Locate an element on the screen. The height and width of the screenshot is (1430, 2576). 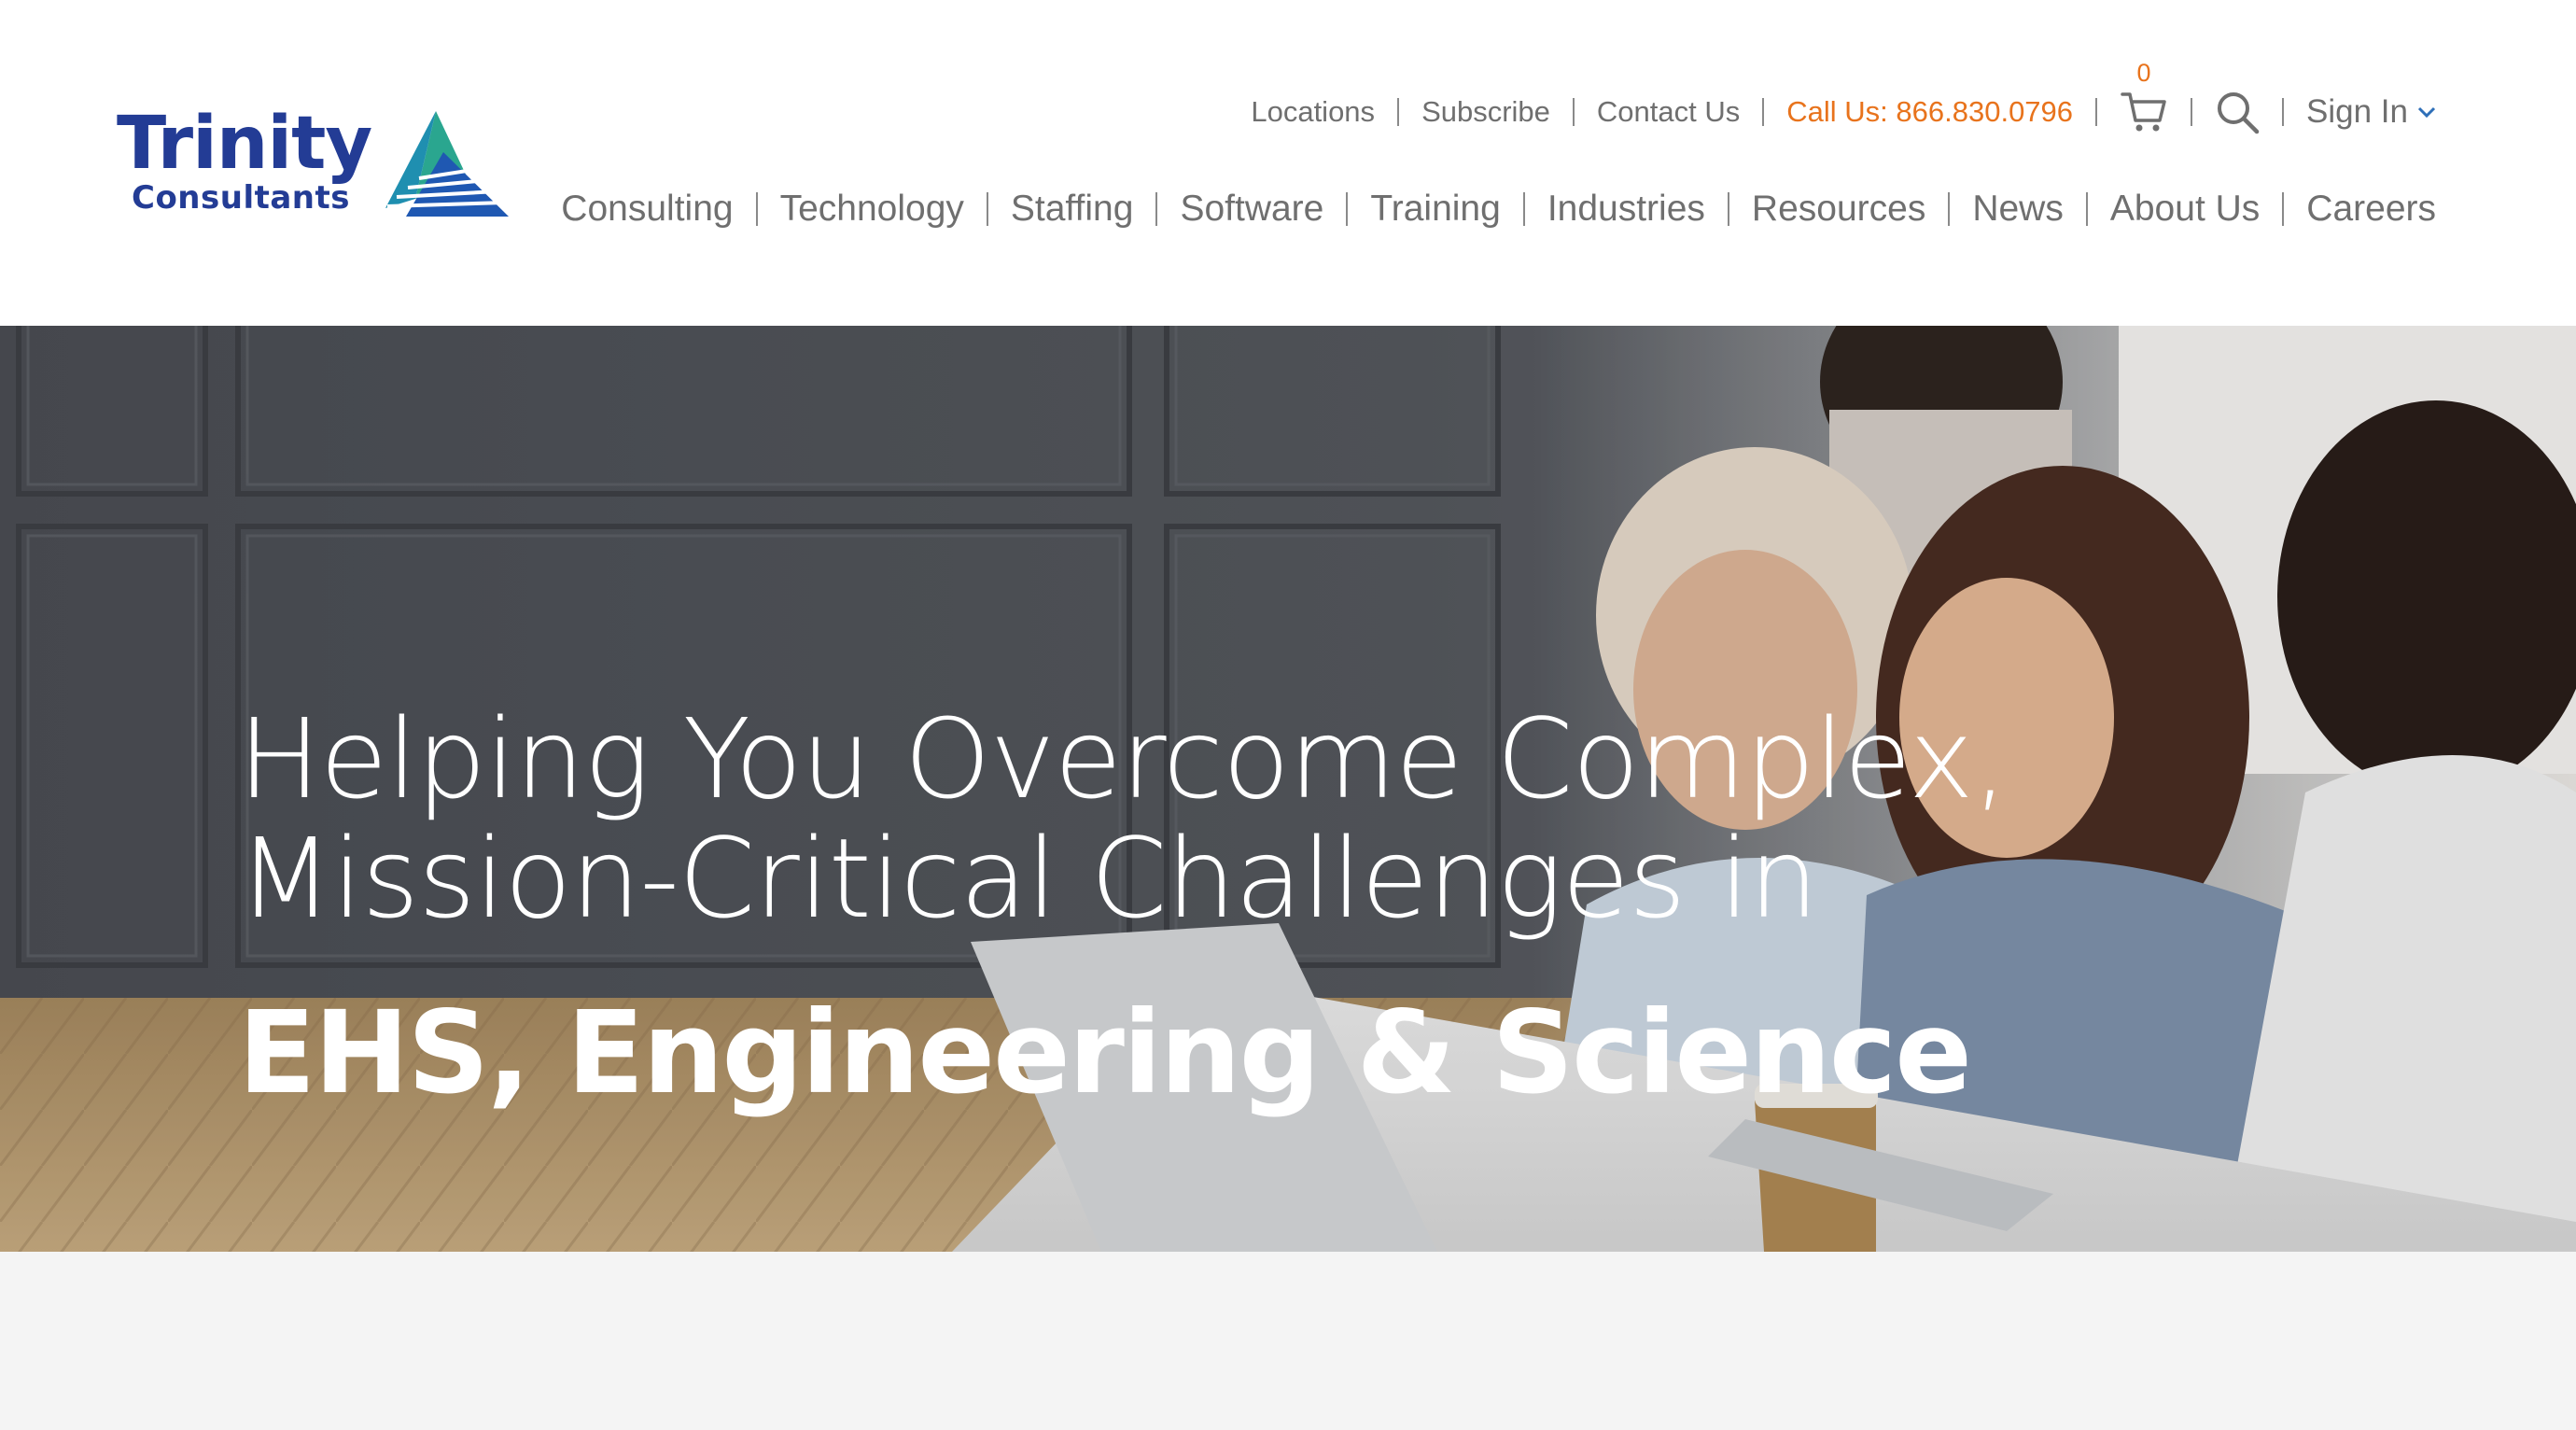
search-icon is located at coordinates (2239, 113).